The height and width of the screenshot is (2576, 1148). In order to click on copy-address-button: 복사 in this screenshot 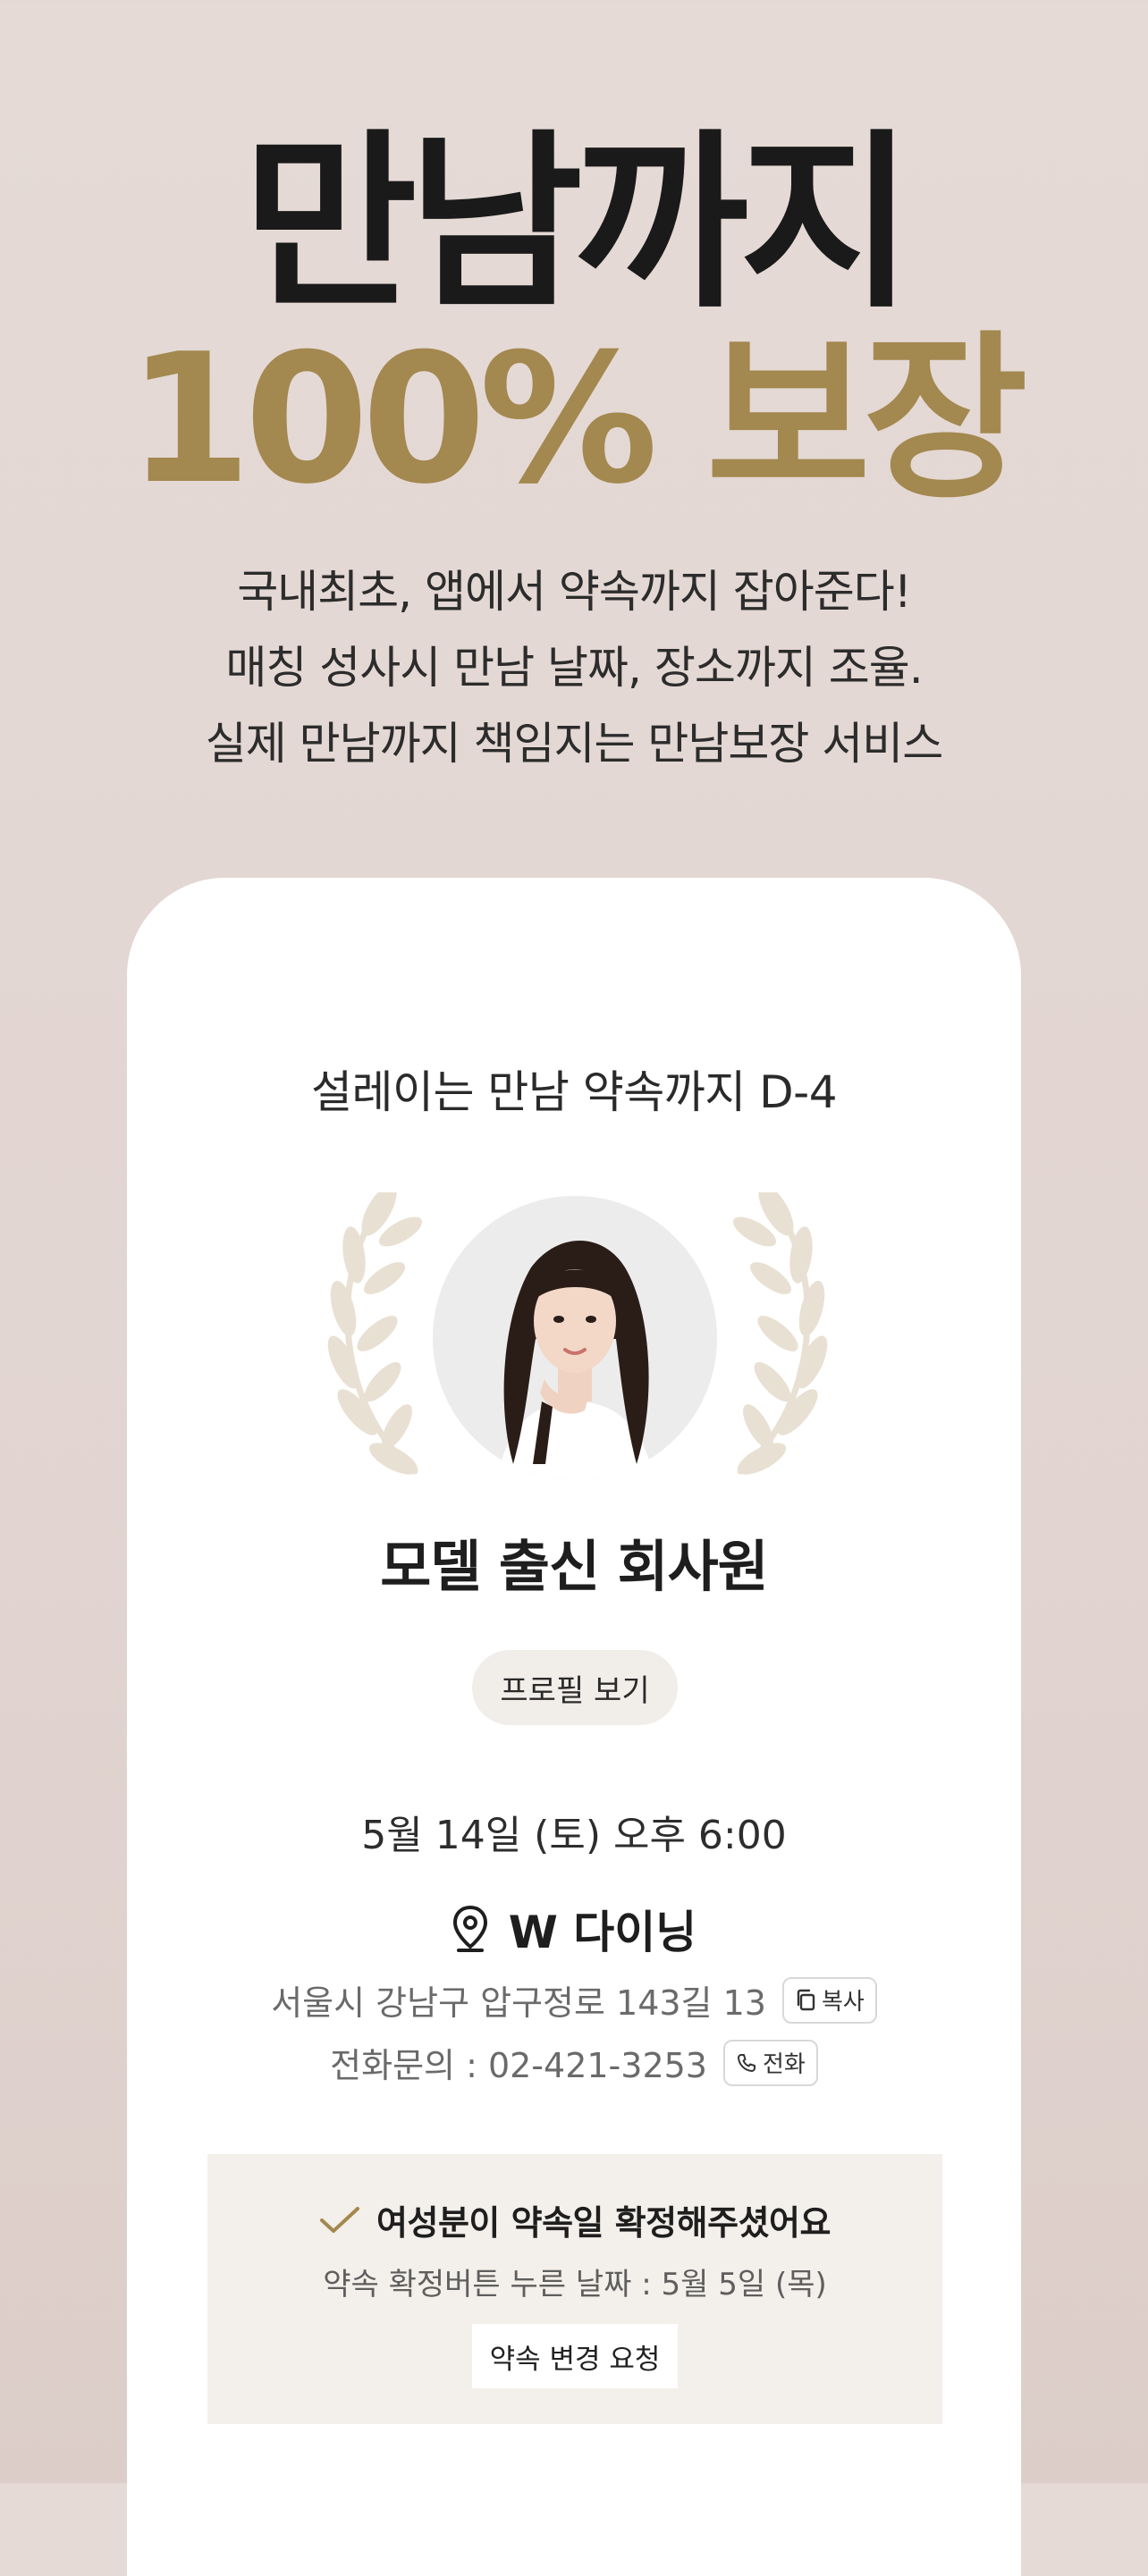, I will do `click(829, 2000)`.